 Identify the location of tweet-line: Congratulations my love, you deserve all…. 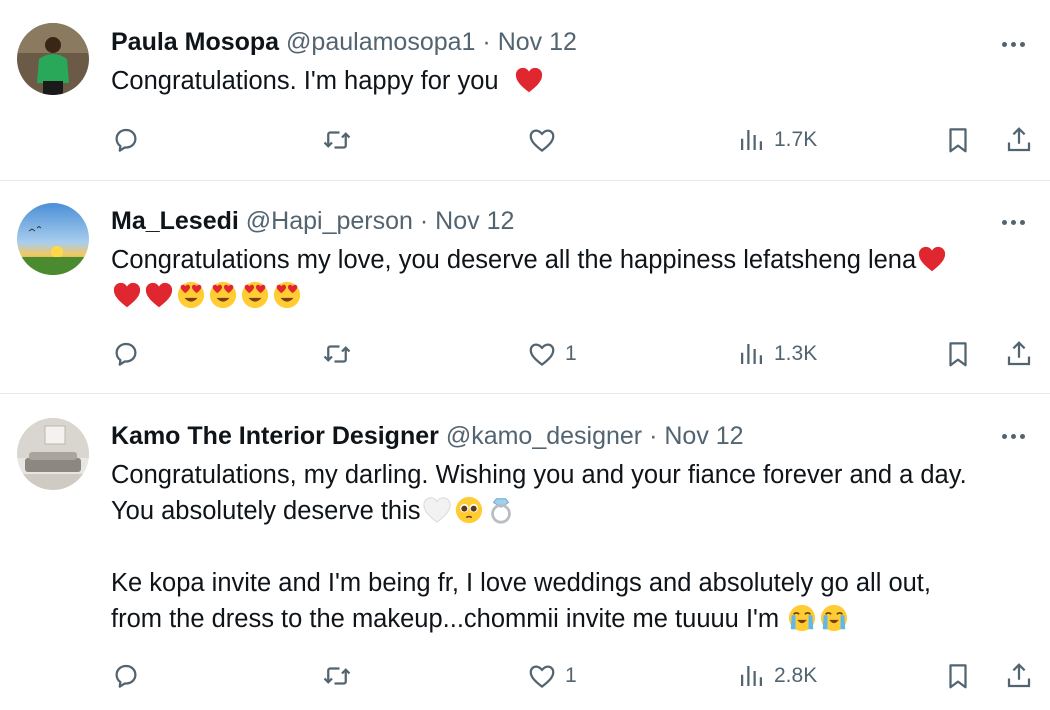
(514, 260).